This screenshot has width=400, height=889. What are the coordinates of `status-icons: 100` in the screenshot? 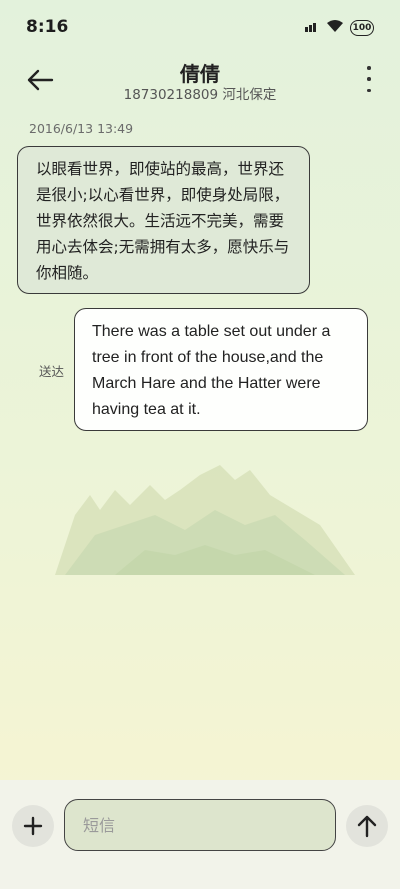 It's located at (339, 27).